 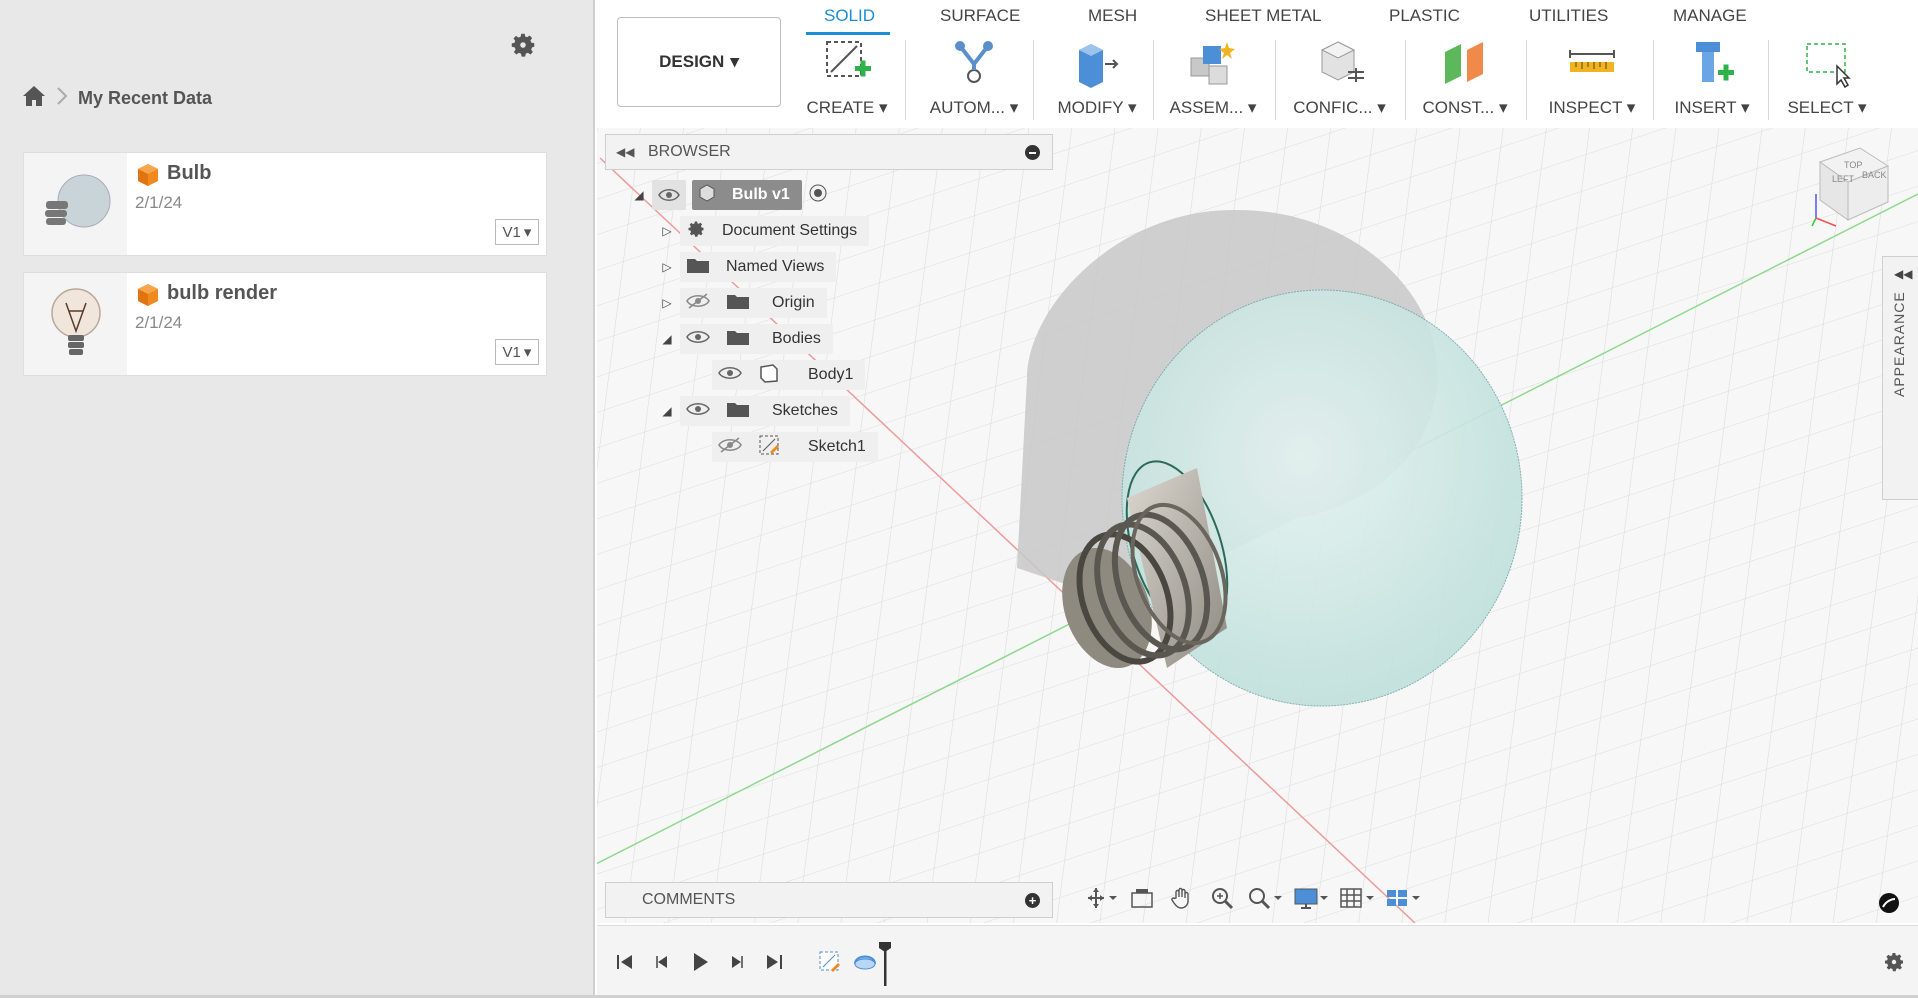 What do you see at coordinates (626, 152) in the screenshot?
I see `collapse-left-icon: ◀◀` at bounding box center [626, 152].